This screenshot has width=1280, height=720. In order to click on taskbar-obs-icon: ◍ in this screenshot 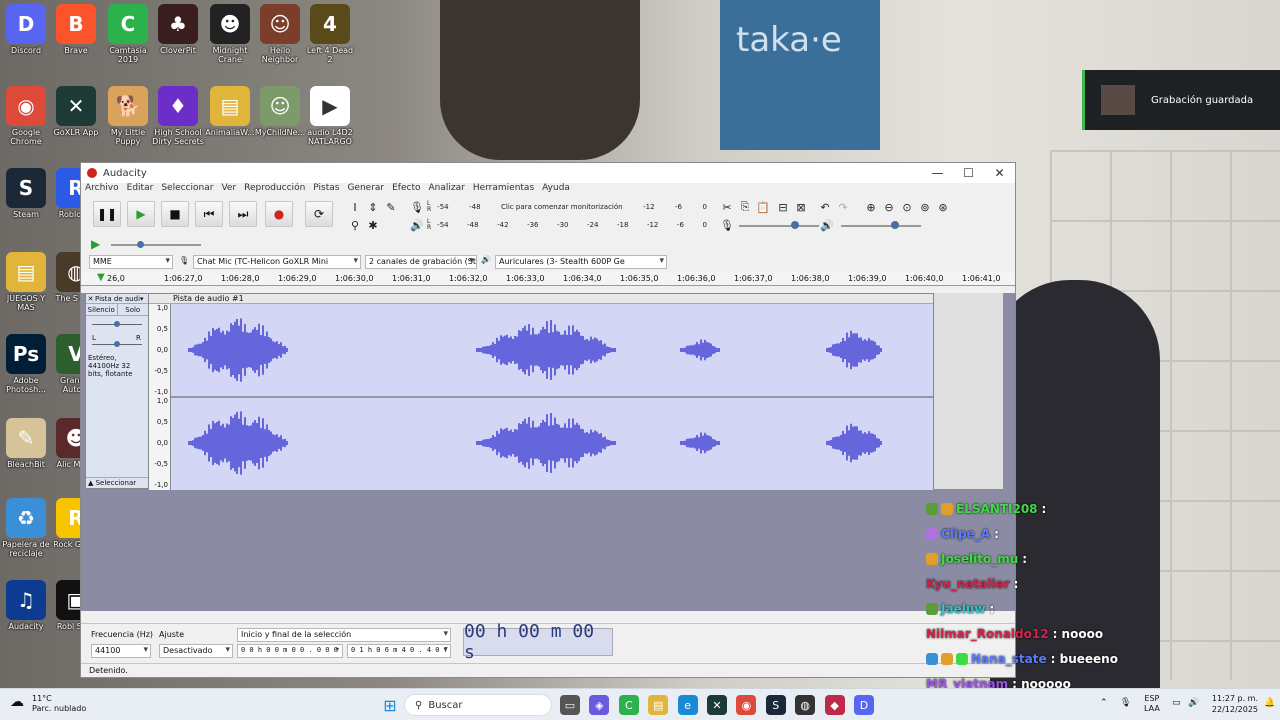, I will do `click(805, 705)`.